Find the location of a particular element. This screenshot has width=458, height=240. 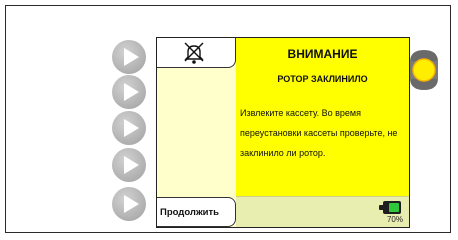

alarm-title: ВНИМАНИЕ is located at coordinates (322, 54).